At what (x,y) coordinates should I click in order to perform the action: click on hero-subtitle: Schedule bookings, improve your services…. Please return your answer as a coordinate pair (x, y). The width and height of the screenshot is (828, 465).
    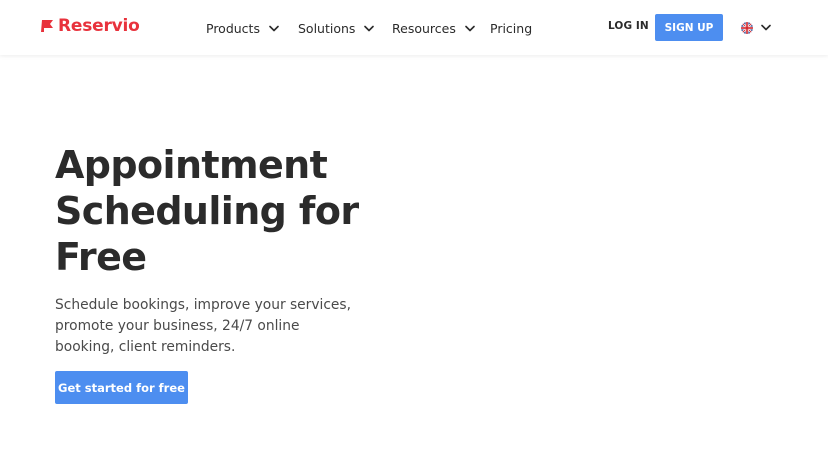
    Looking at the image, I should click on (203, 326).